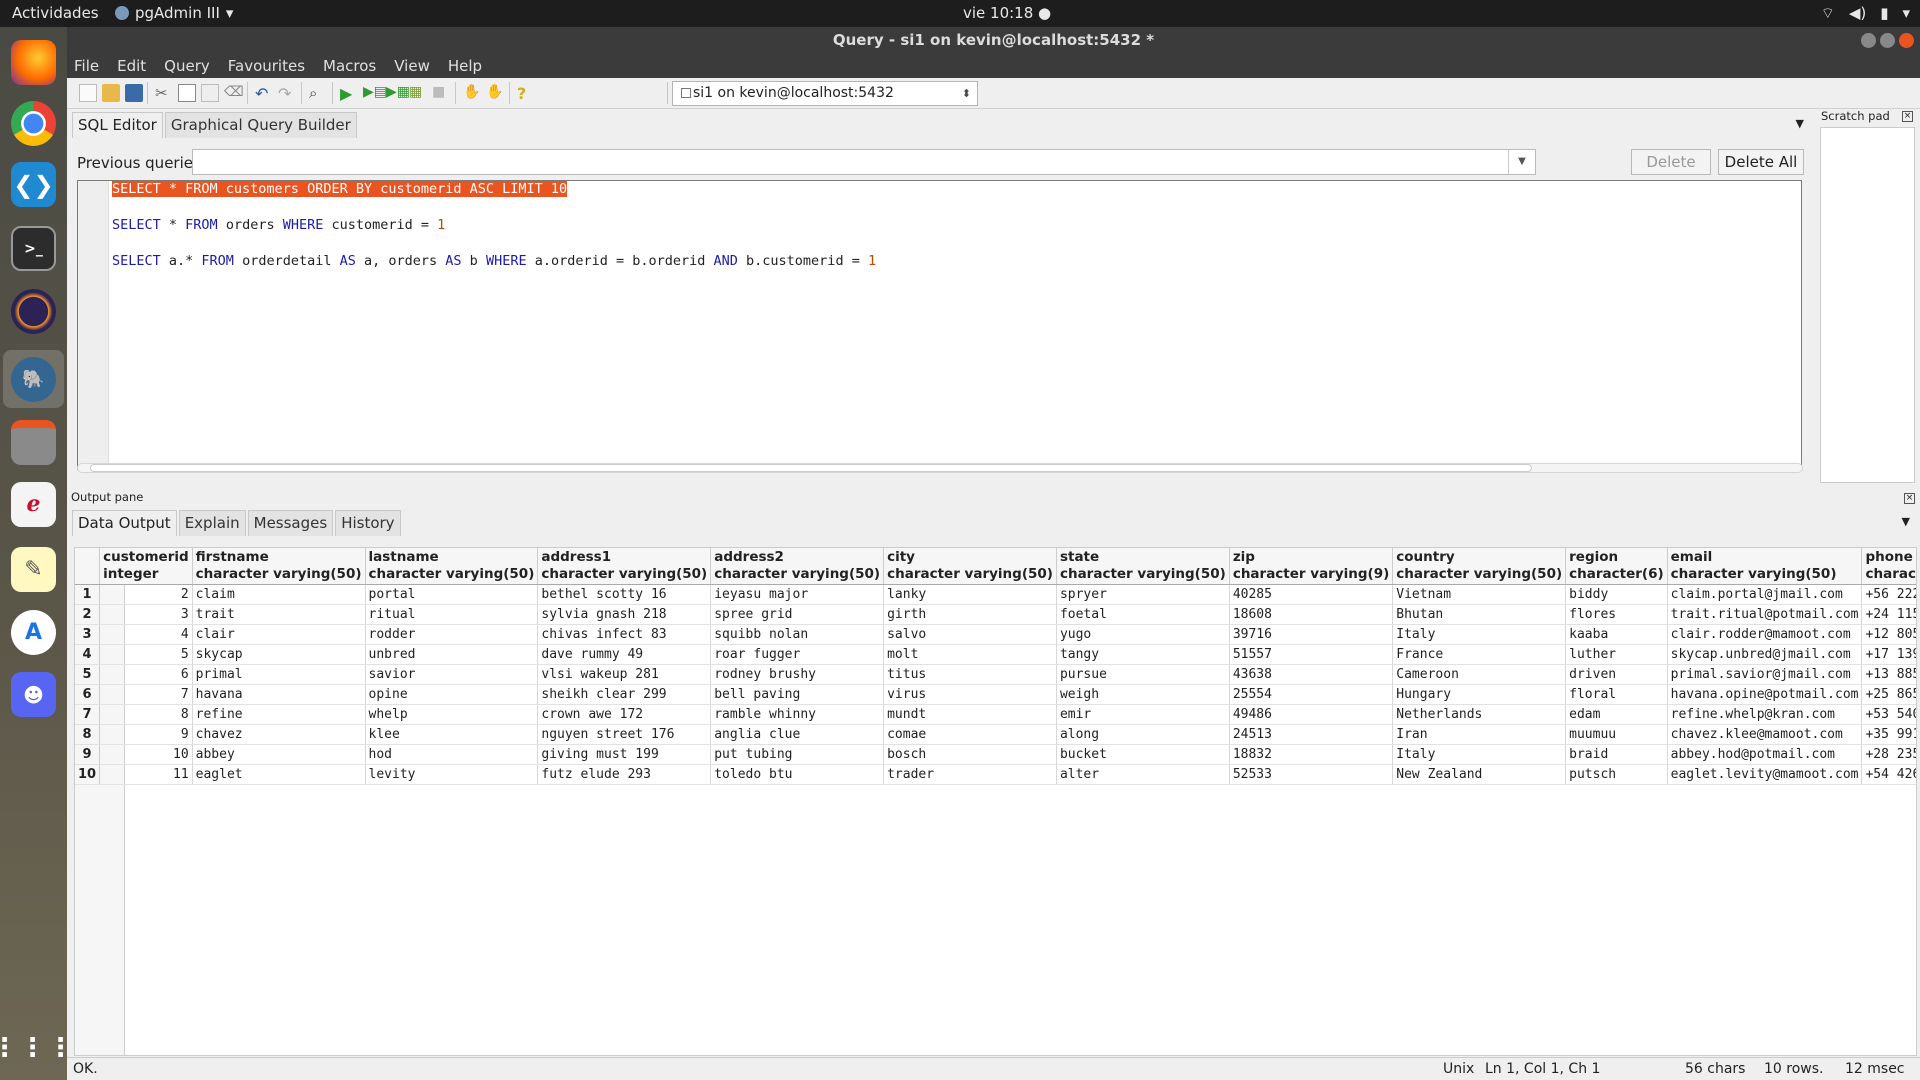 Image resolution: width=1920 pixels, height=1080 pixels. I want to click on help-icon: ?, so click(526, 93).